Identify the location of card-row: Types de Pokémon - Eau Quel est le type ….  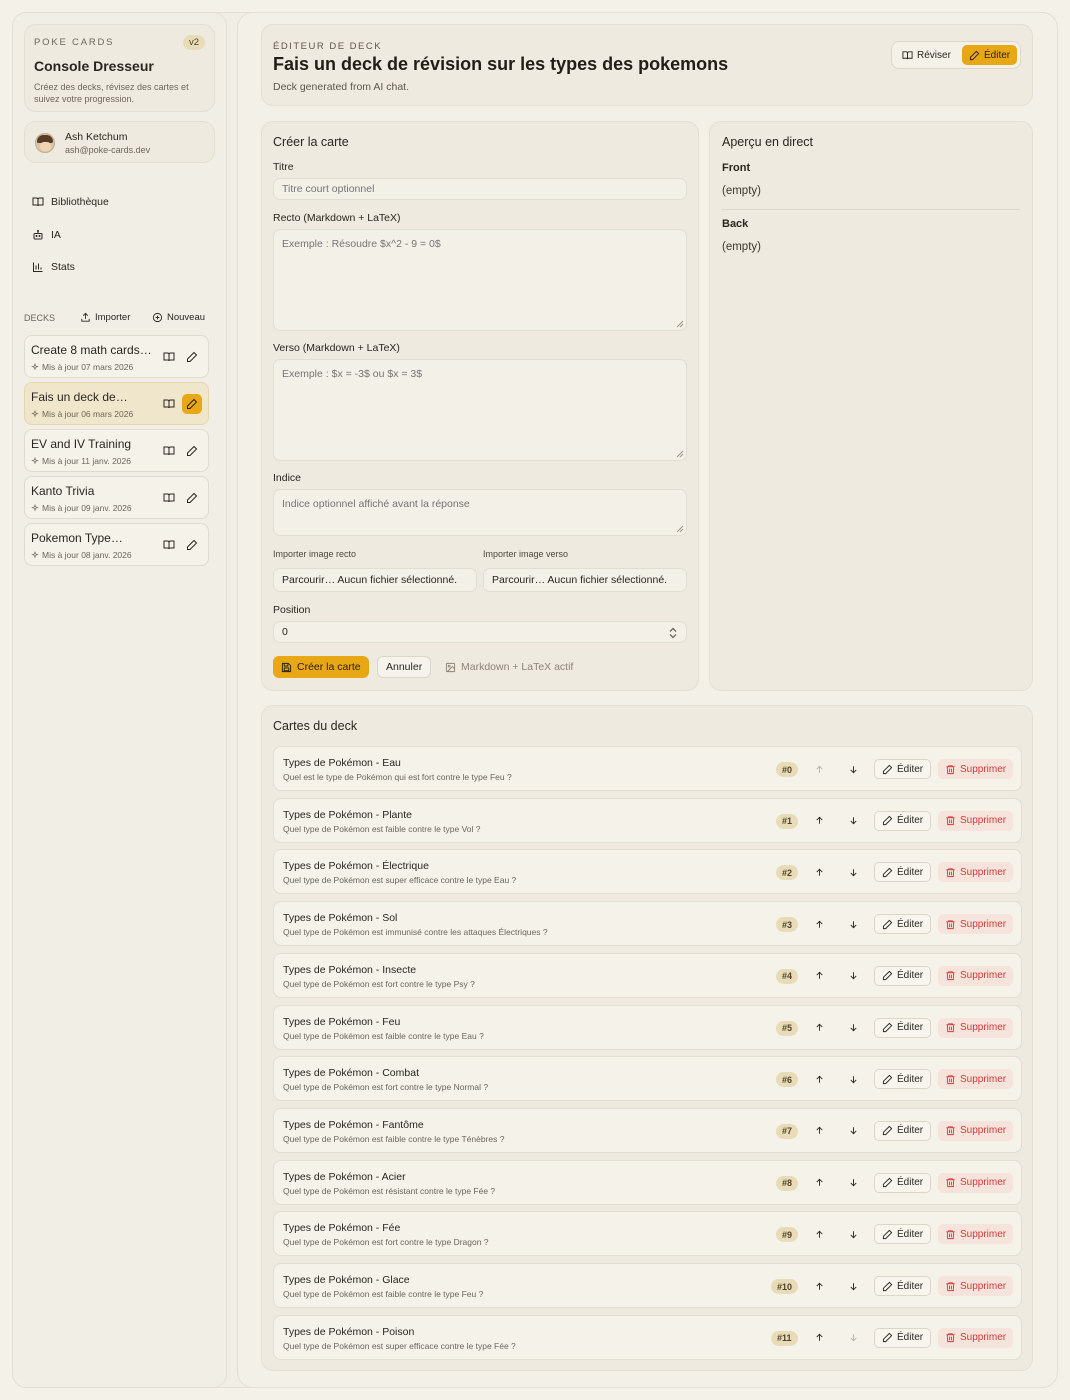
(647, 768).